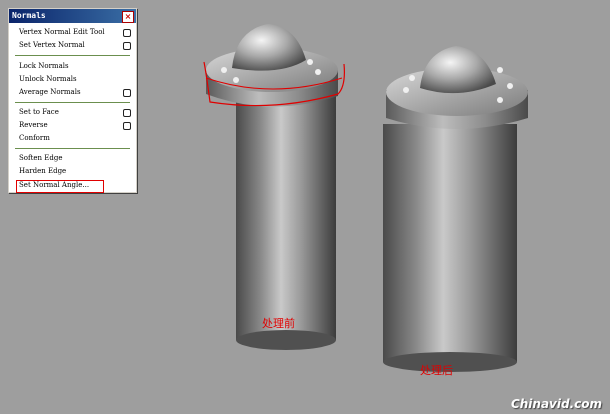  I want to click on menu-item-average-normals: Average Normals, so click(50, 92).